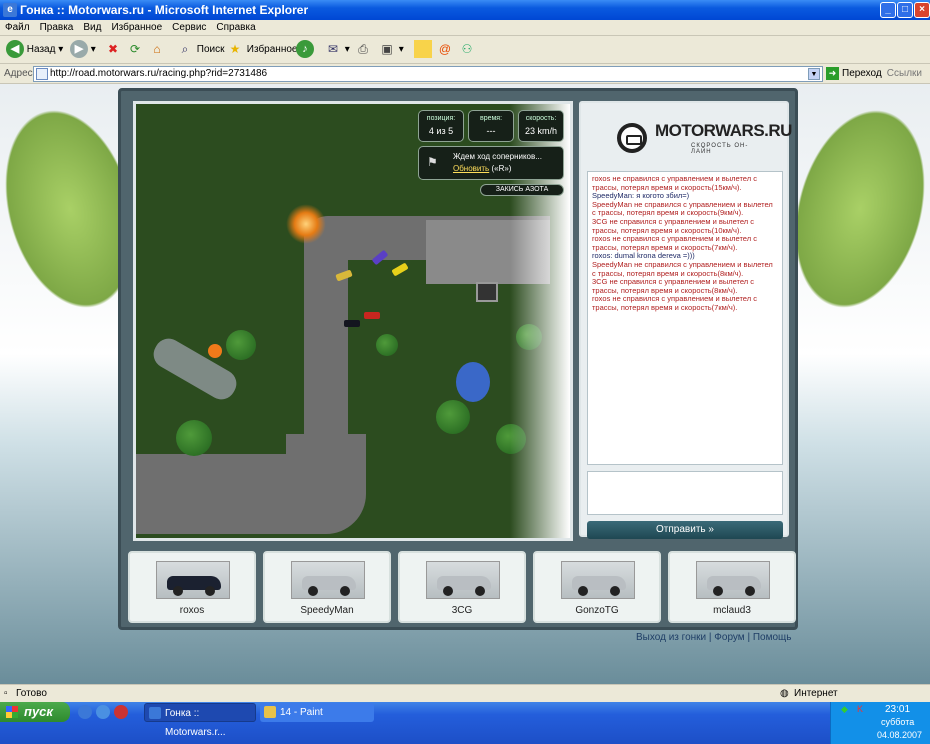 This screenshot has width=930, height=744. I want to click on mail-button: ✉ ▾, so click(337, 50).